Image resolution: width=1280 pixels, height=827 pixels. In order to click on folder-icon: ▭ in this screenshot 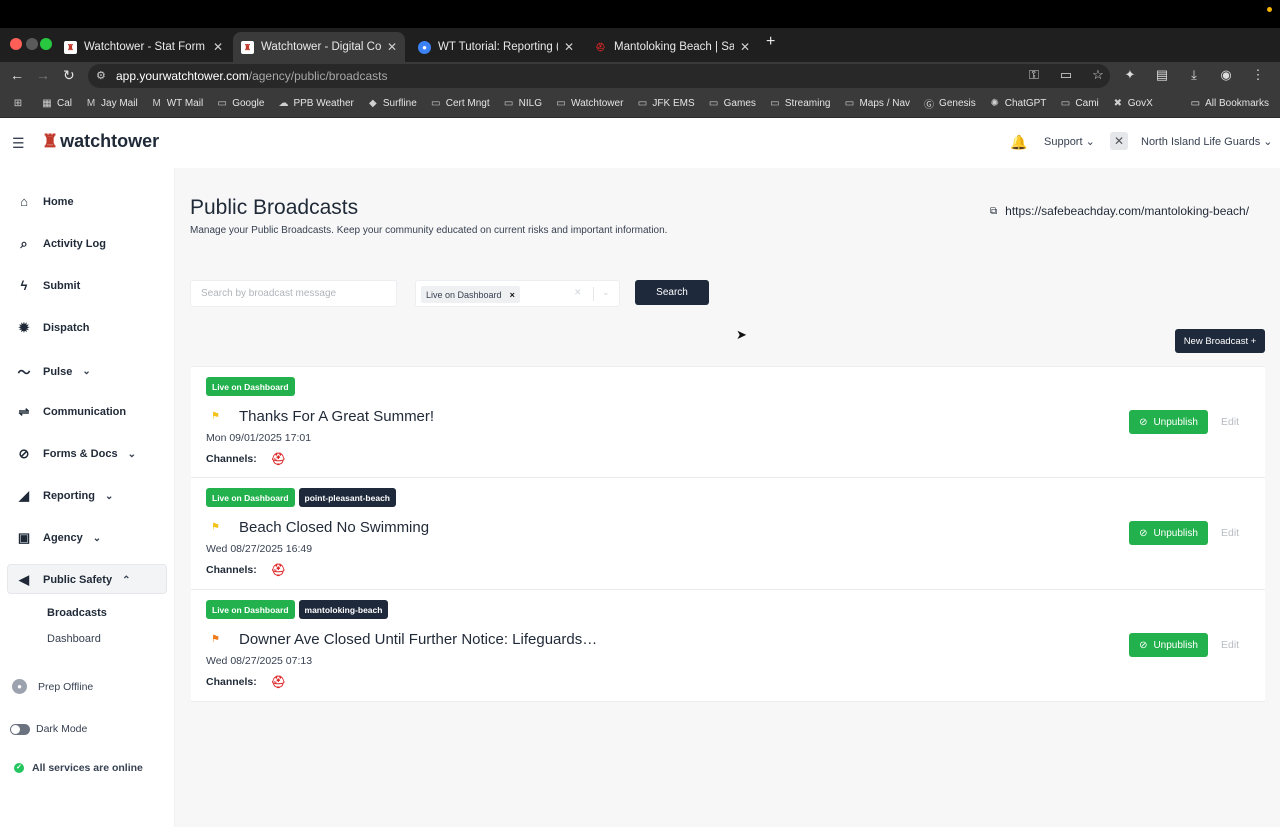, I will do `click(561, 103)`.